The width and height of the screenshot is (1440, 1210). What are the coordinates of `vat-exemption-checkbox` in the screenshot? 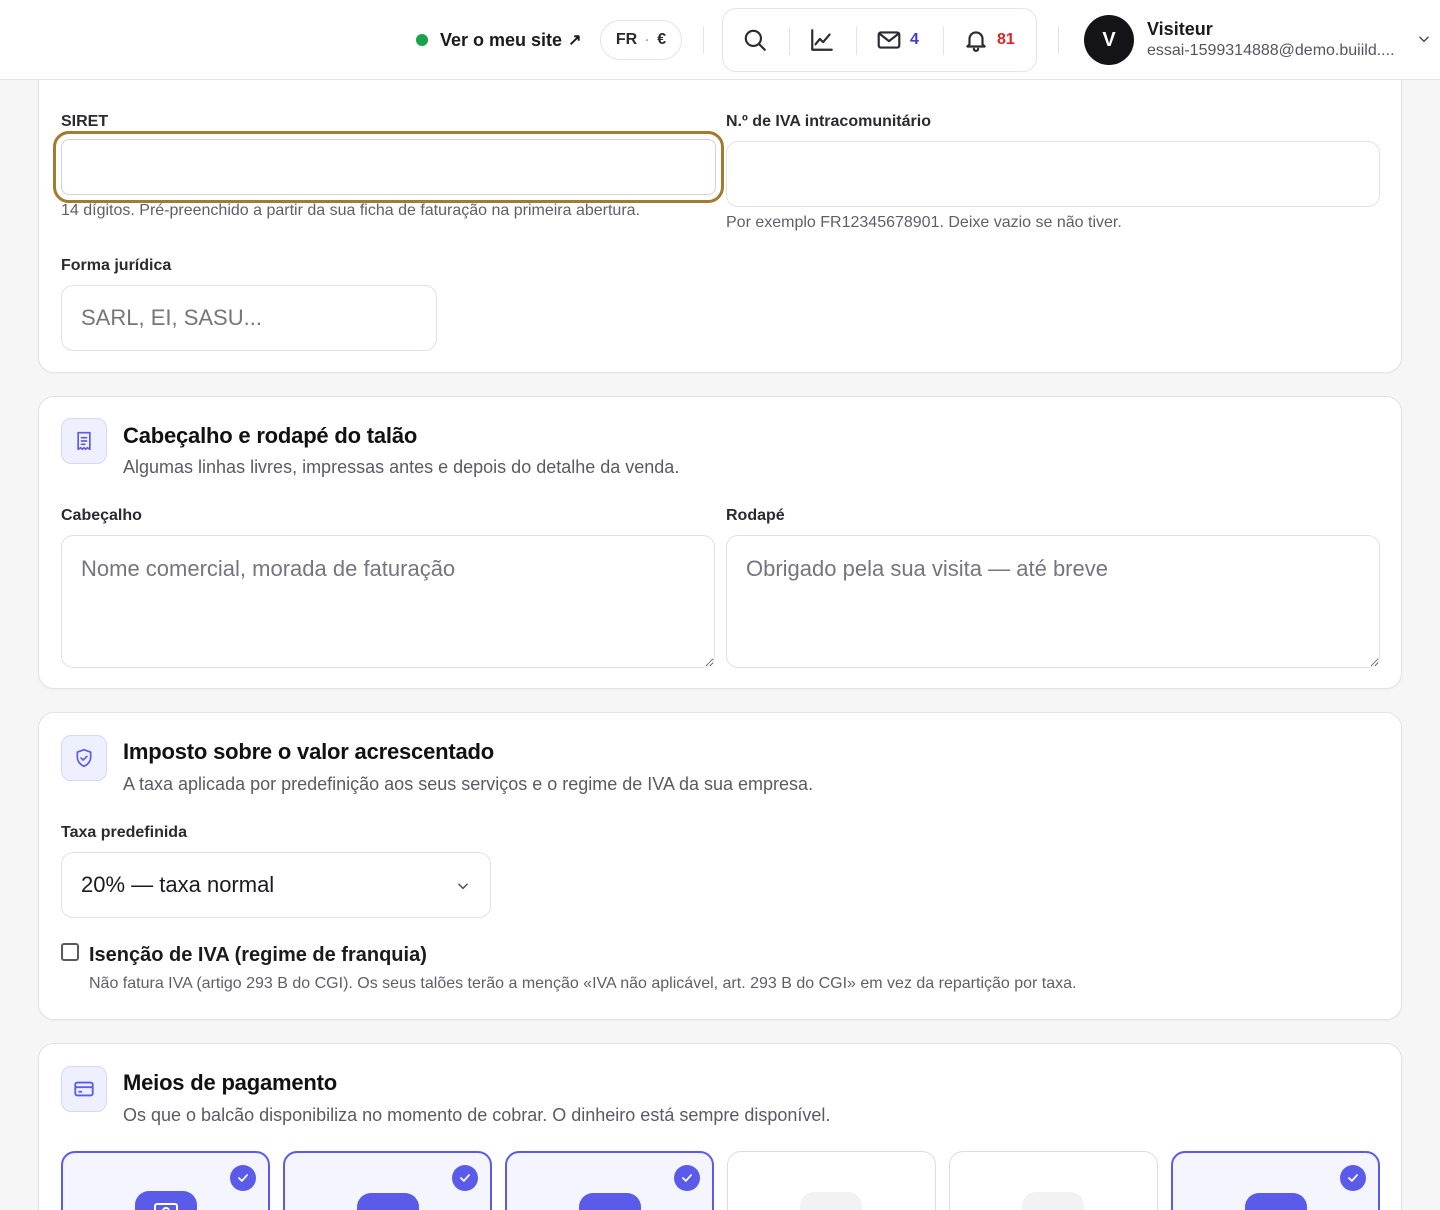 It's located at (70, 952).